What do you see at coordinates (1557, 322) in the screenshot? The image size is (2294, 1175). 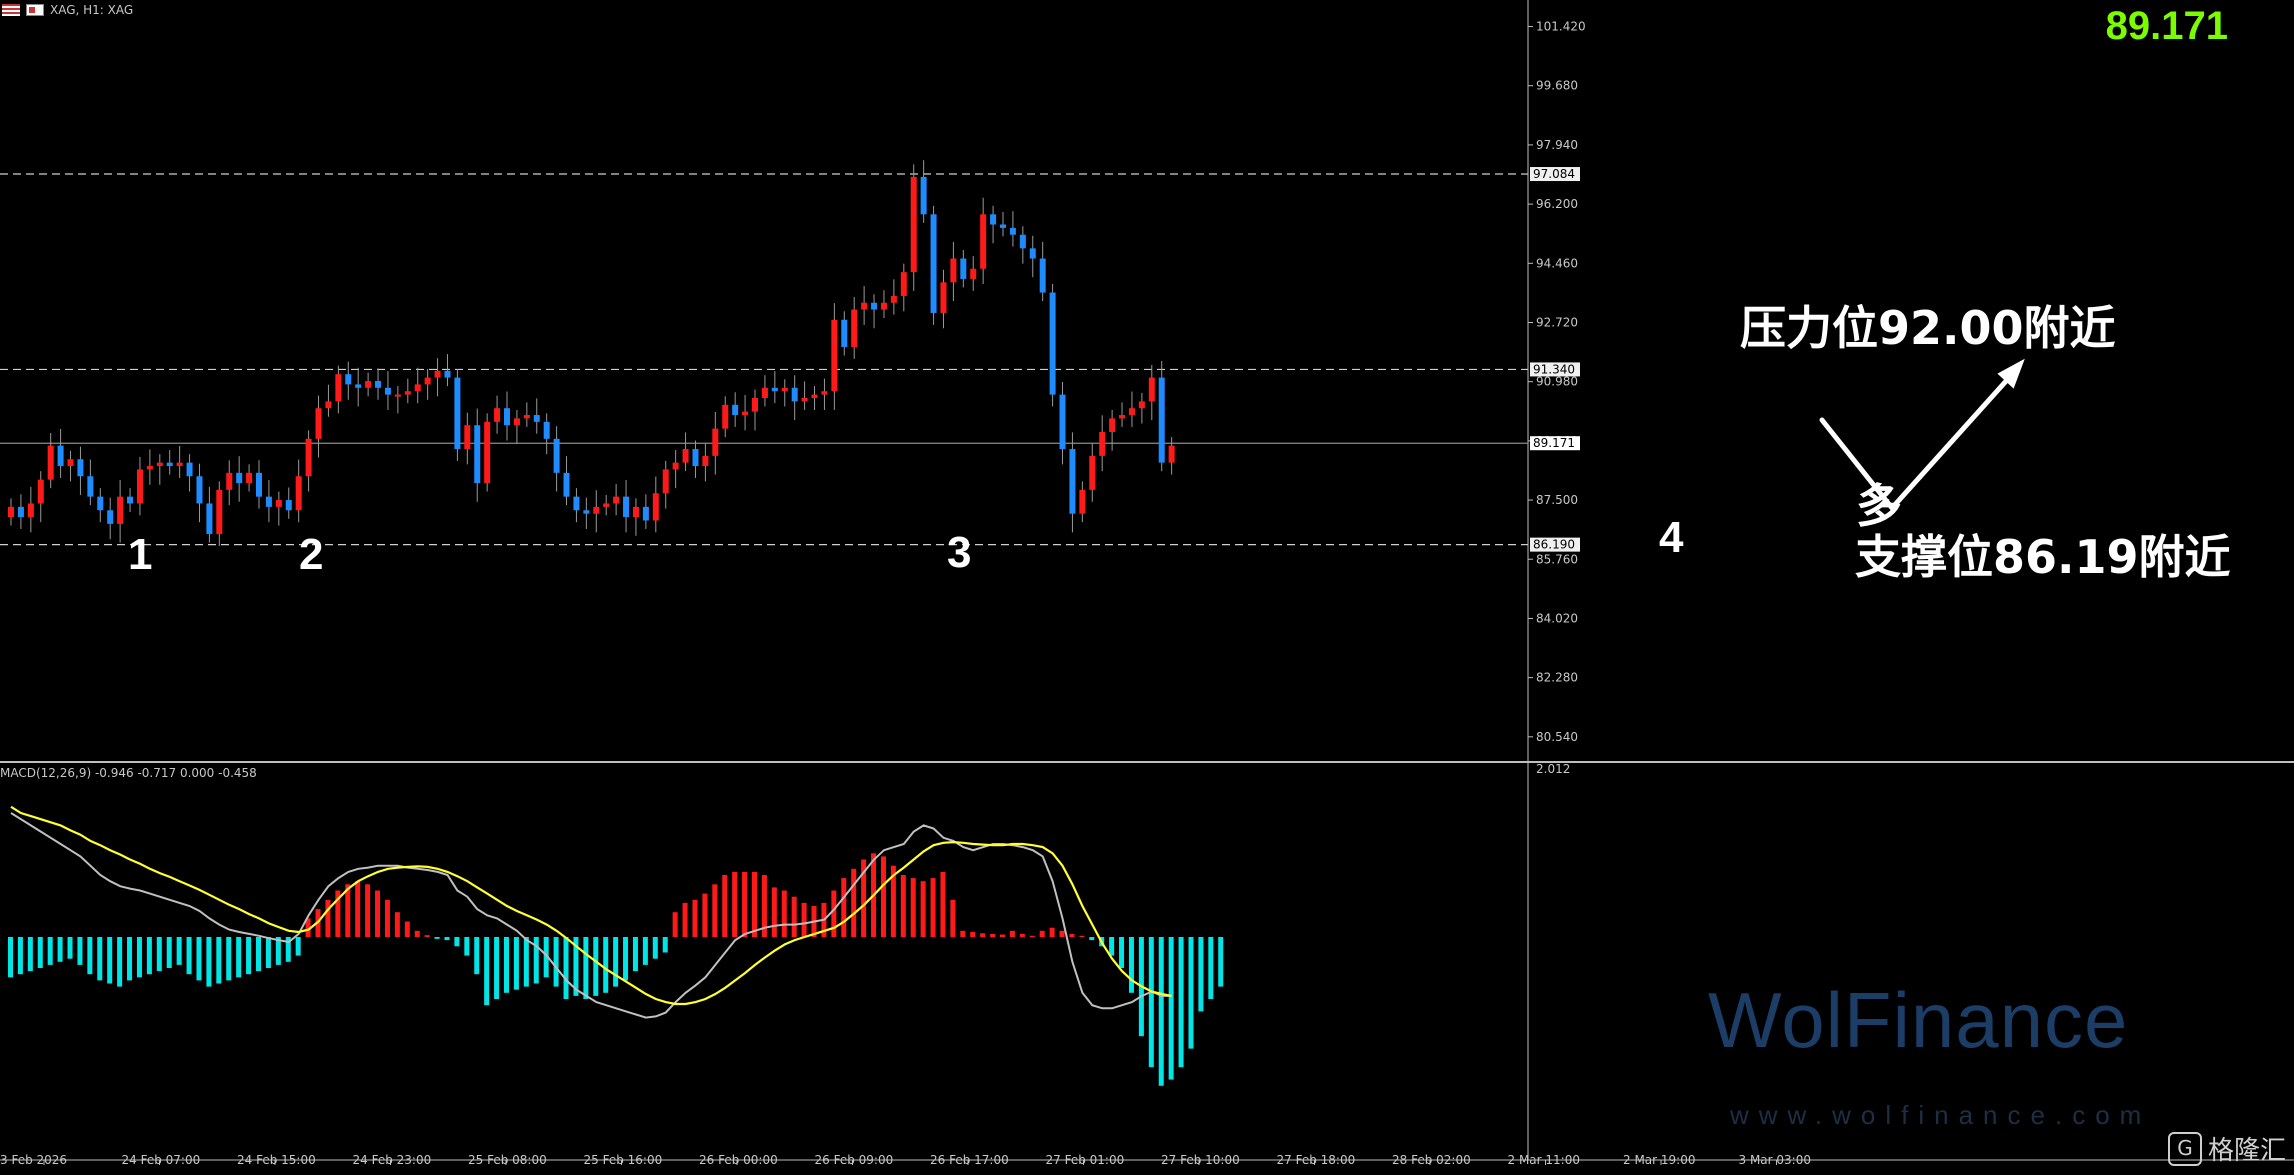 I see `price-tick-label: 92.720` at bounding box center [1557, 322].